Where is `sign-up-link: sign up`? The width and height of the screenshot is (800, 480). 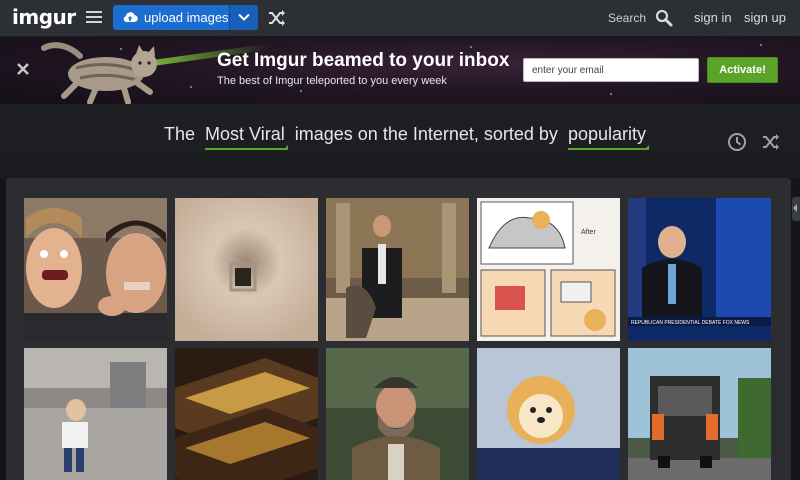
sign-up-link: sign up is located at coordinates (765, 17).